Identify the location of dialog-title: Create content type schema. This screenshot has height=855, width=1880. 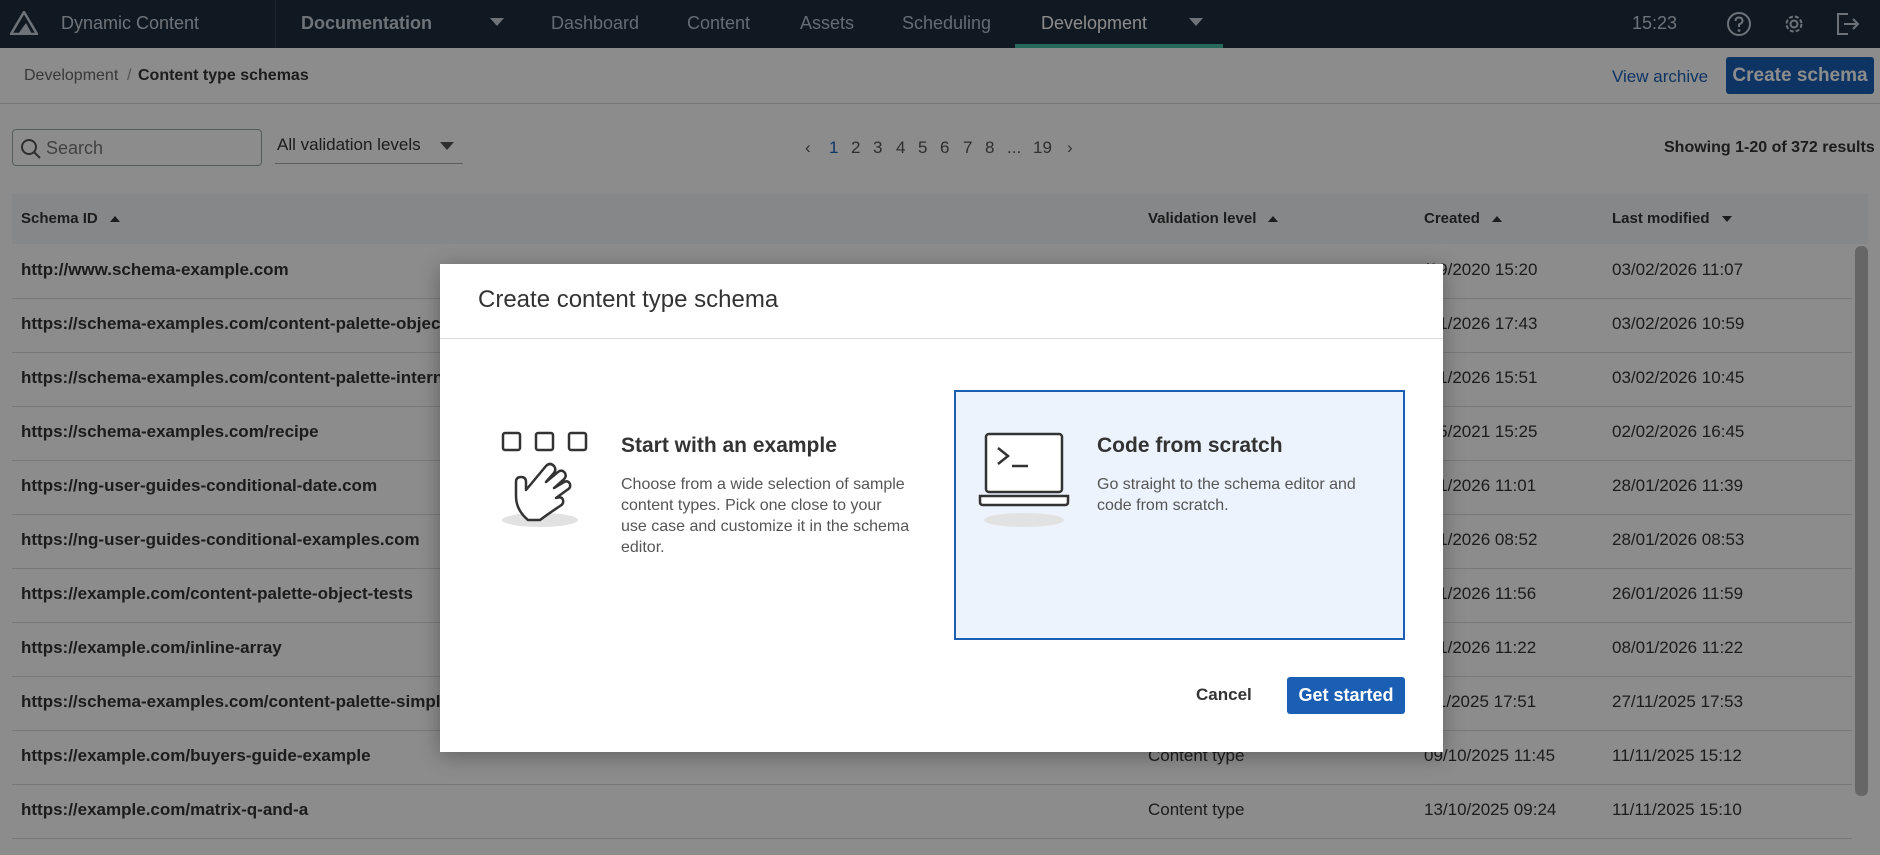
(628, 299).